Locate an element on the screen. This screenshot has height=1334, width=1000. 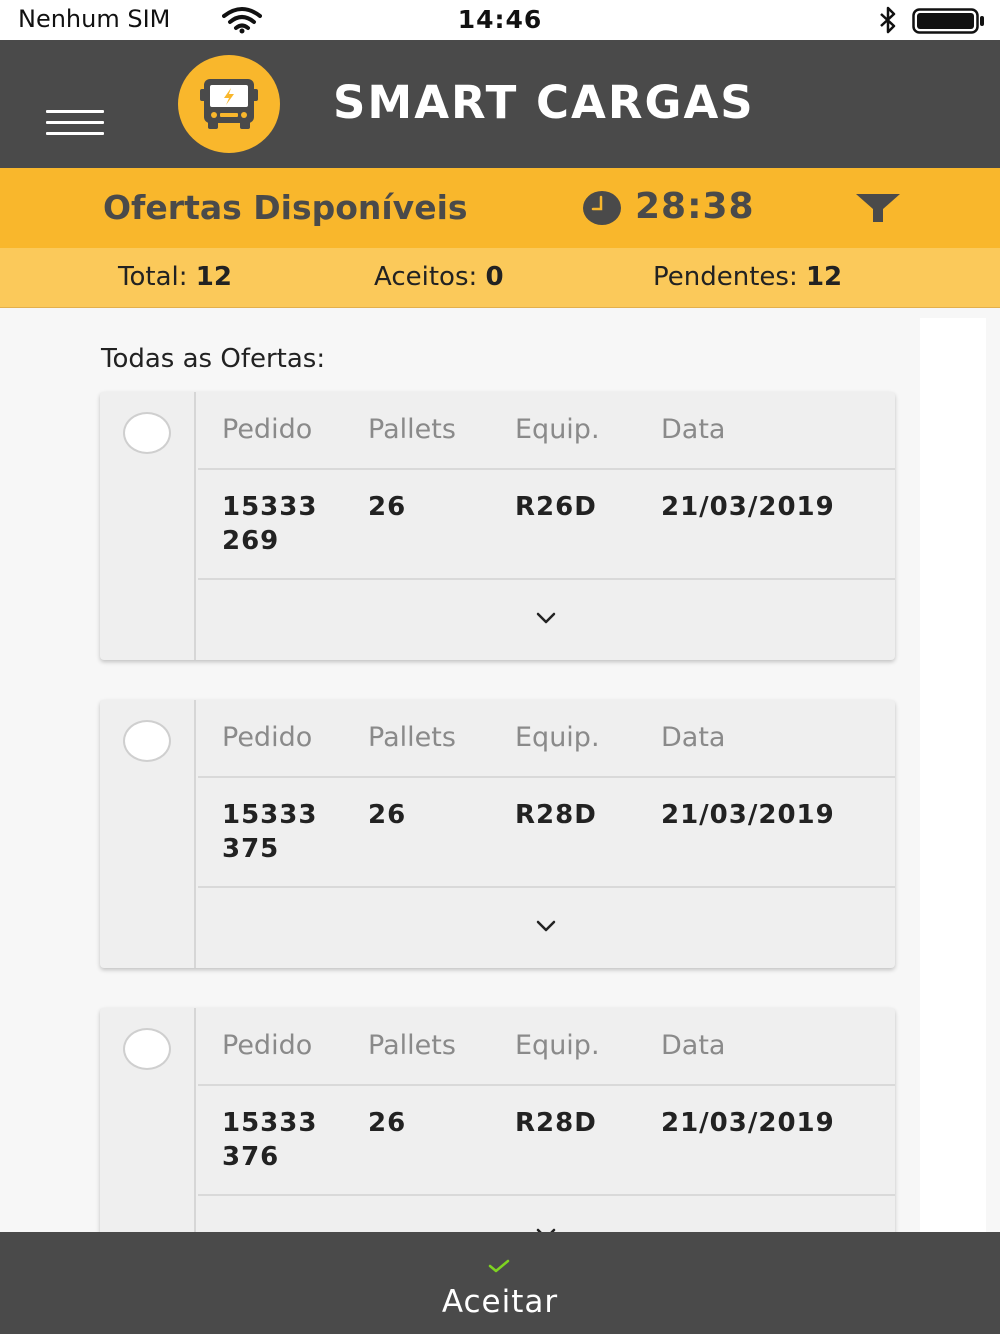
battery-icon is located at coordinates (950, 23).